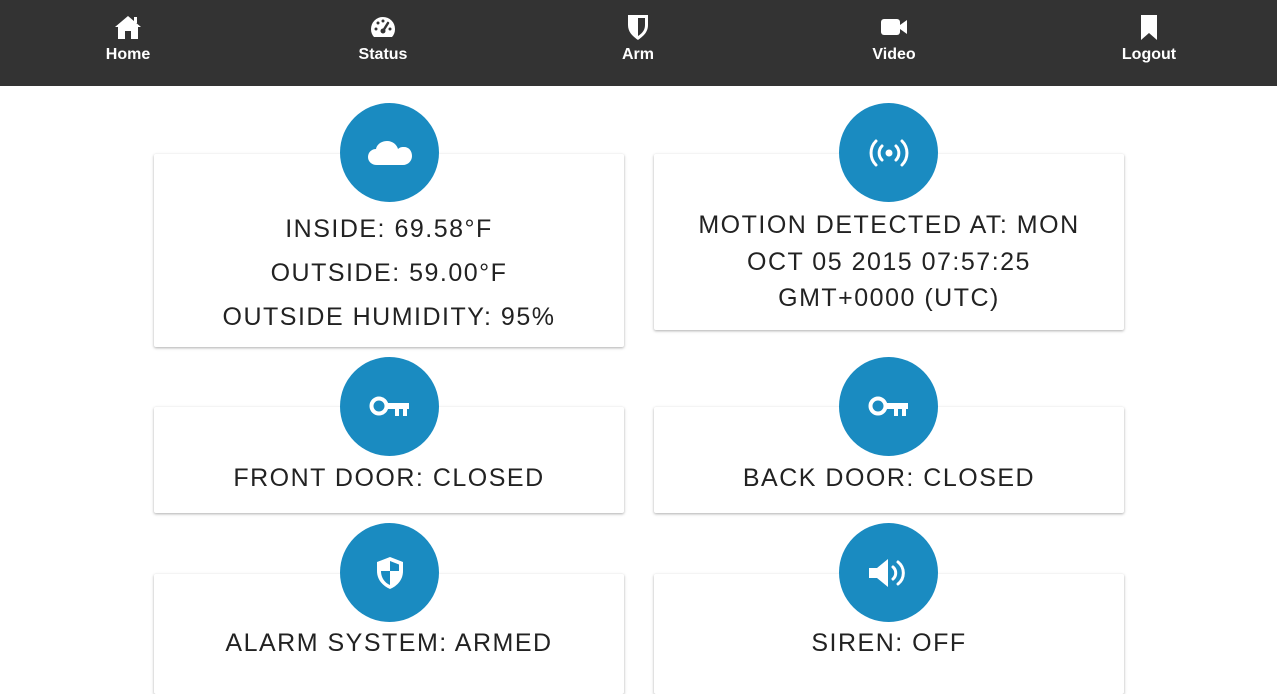 This screenshot has height=694, width=1277. I want to click on nav-status-label: Status, so click(383, 54).